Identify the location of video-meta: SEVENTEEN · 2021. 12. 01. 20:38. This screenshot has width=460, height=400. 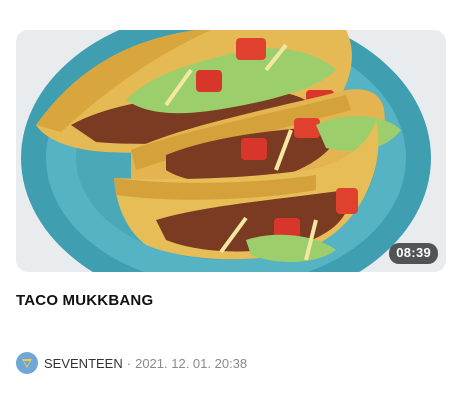
(131, 363).